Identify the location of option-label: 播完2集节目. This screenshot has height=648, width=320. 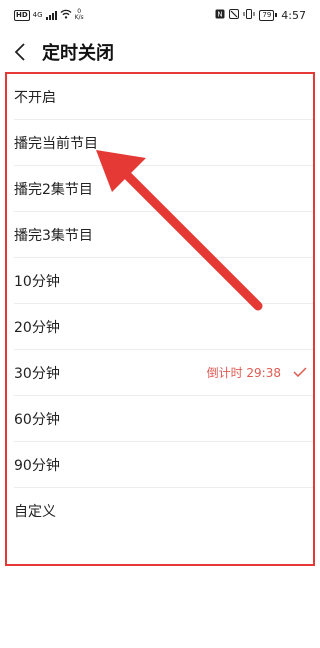
(53, 189).